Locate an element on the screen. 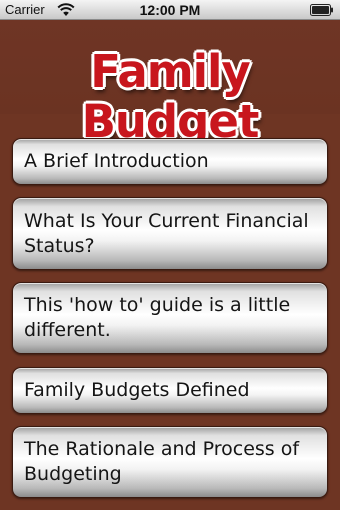  menu-item-label: What Is Your Current Financial Status? is located at coordinates (166, 233).